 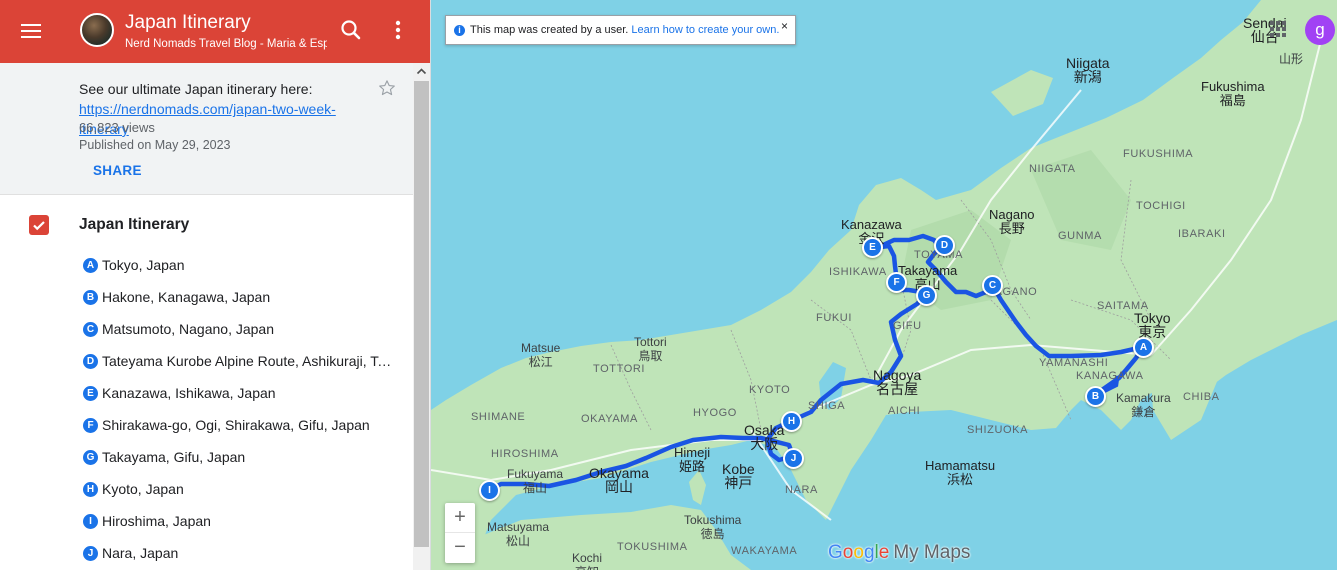 What do you see at coordinates (738, 476) in the screenshot?
I see `map-label-kobe: Kobe 神戸` at bounding box center [738, 476].